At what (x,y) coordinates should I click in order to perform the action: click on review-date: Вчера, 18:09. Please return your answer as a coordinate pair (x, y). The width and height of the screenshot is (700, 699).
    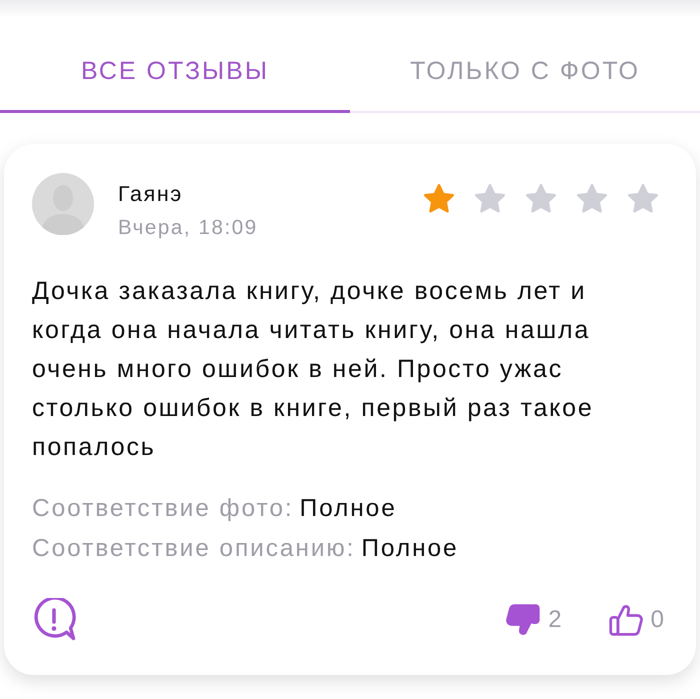
    Looking at the image, I should click on (188, 228).